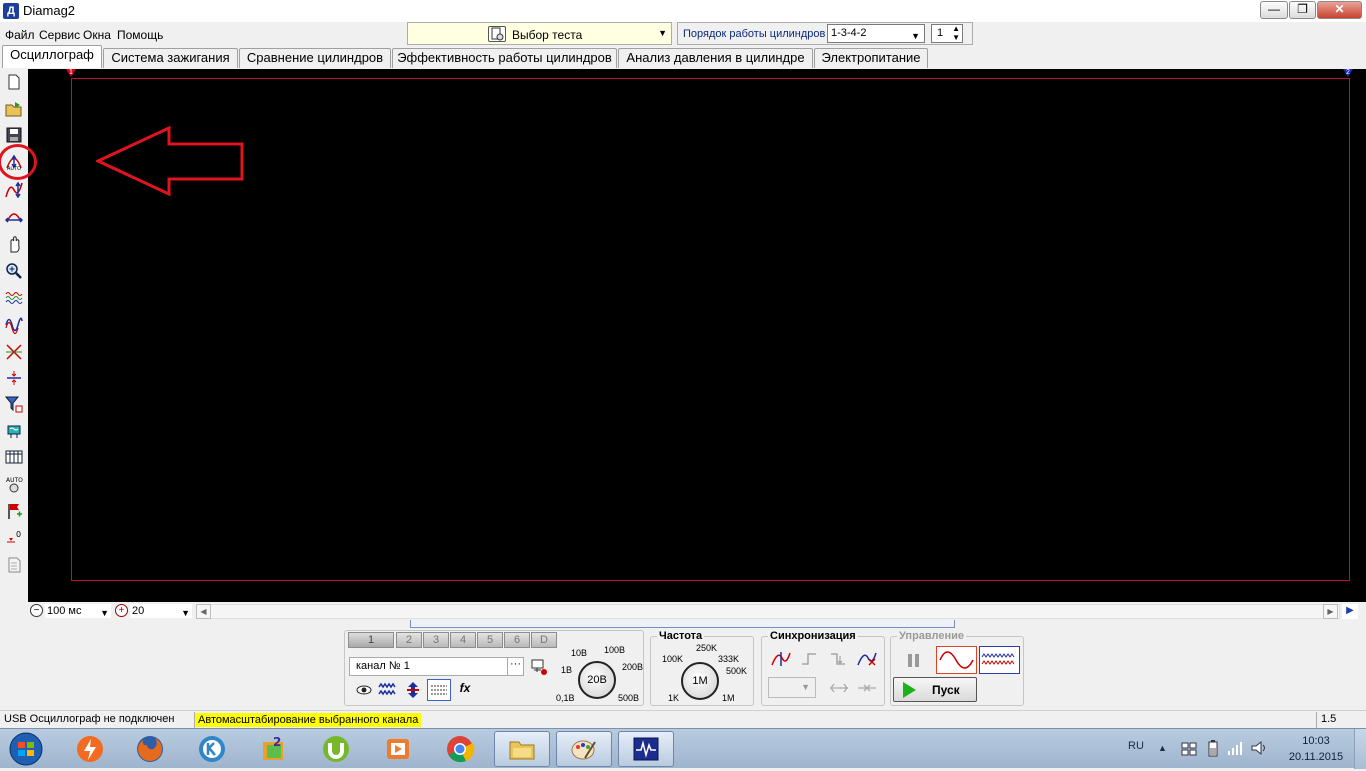 The width and height of the screenshot is (1366, 771). What do you see at coordinates (729, 659) in the screenshot?
I see `freq-tick-333k: 333K` at bounding box center [729, 659].